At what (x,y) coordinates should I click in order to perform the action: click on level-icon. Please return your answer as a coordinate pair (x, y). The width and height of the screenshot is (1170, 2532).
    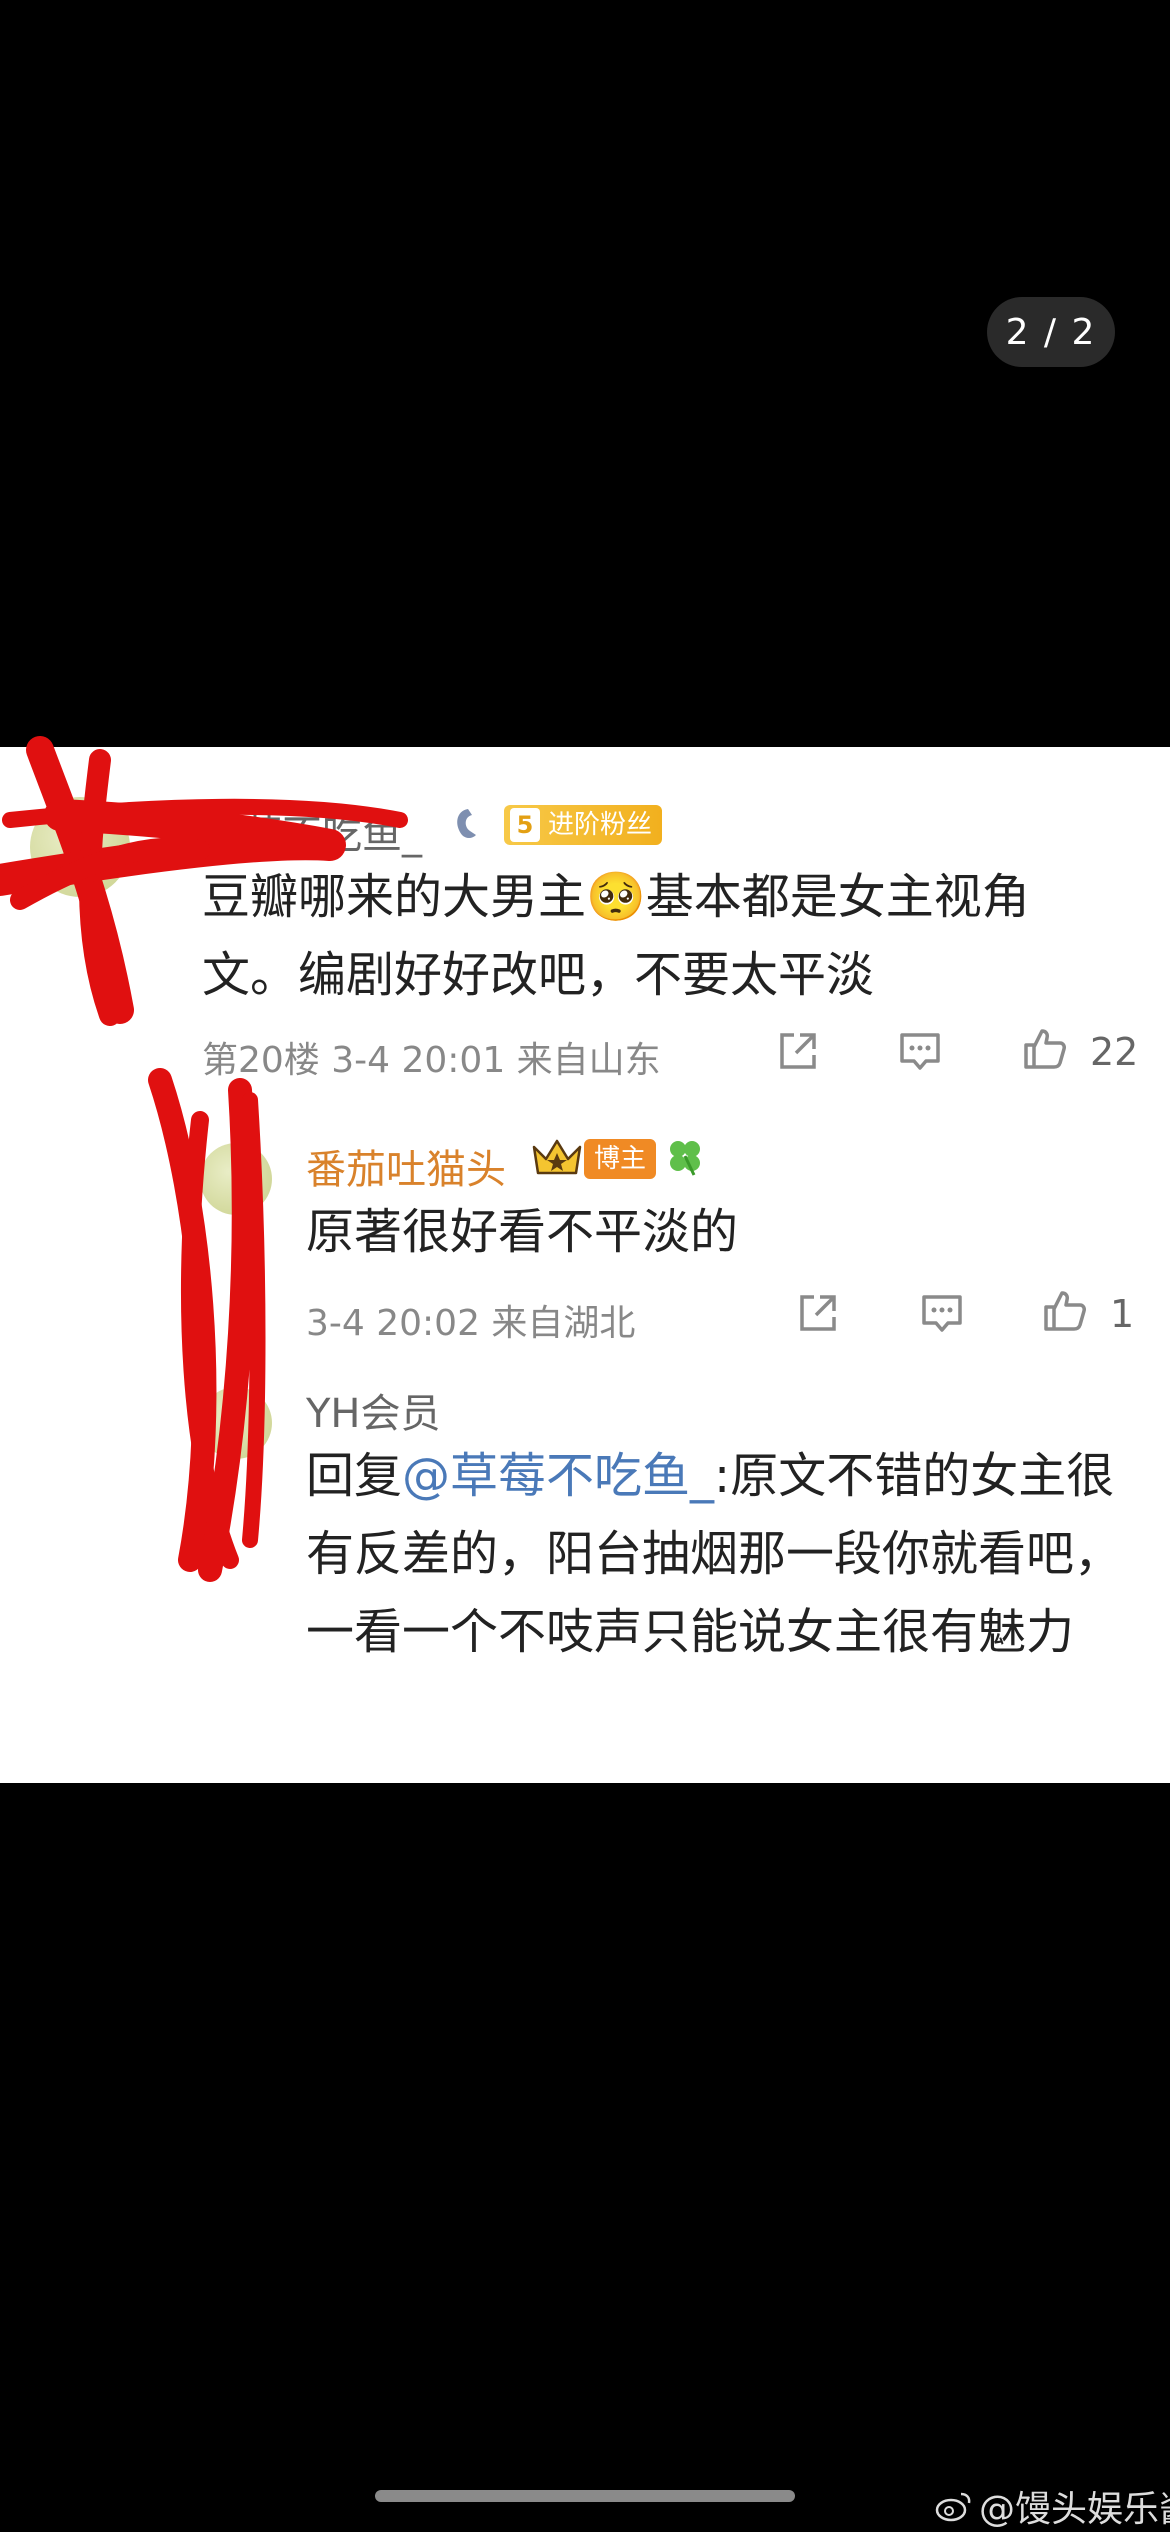
    Looking at the image, I should click on (466, 823).